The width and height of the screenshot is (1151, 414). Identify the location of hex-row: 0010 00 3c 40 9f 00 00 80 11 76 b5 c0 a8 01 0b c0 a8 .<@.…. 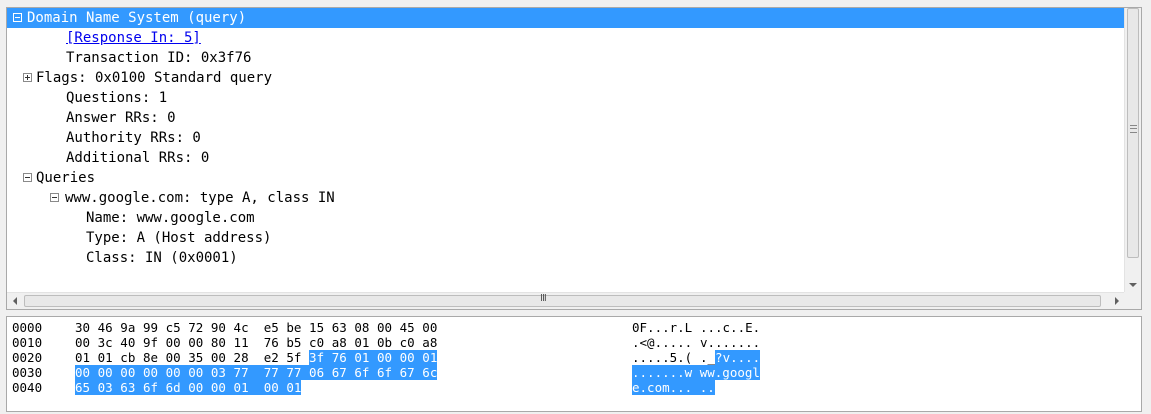
(557, 342).